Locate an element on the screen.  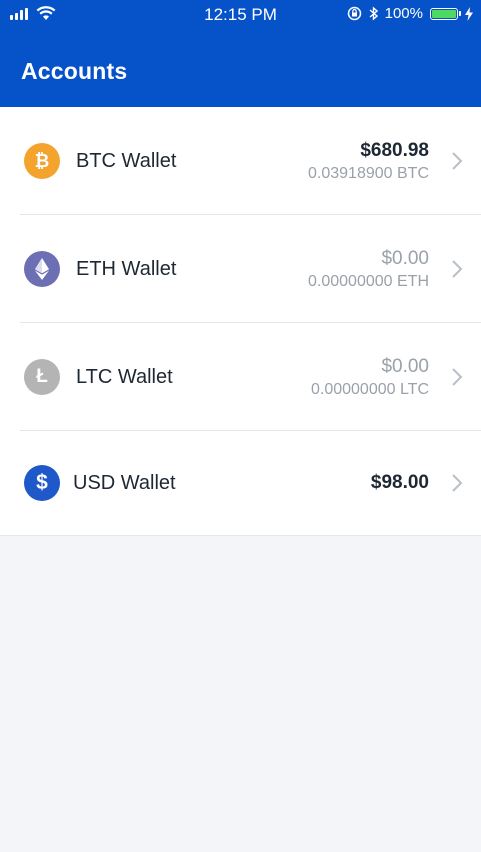
litecoin-icon: Ł is located at coordinates (42, 377).